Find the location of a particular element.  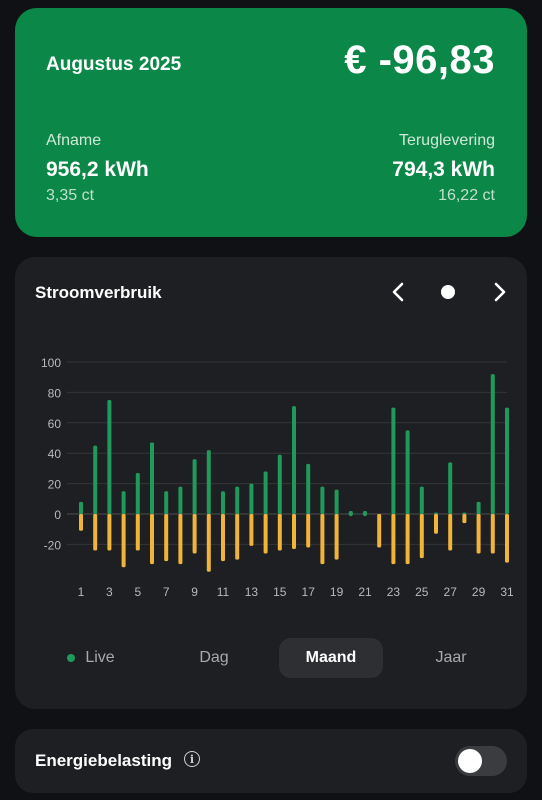

period-selector: Live Dag Maand Jaar is located at coordinates (271, 658).